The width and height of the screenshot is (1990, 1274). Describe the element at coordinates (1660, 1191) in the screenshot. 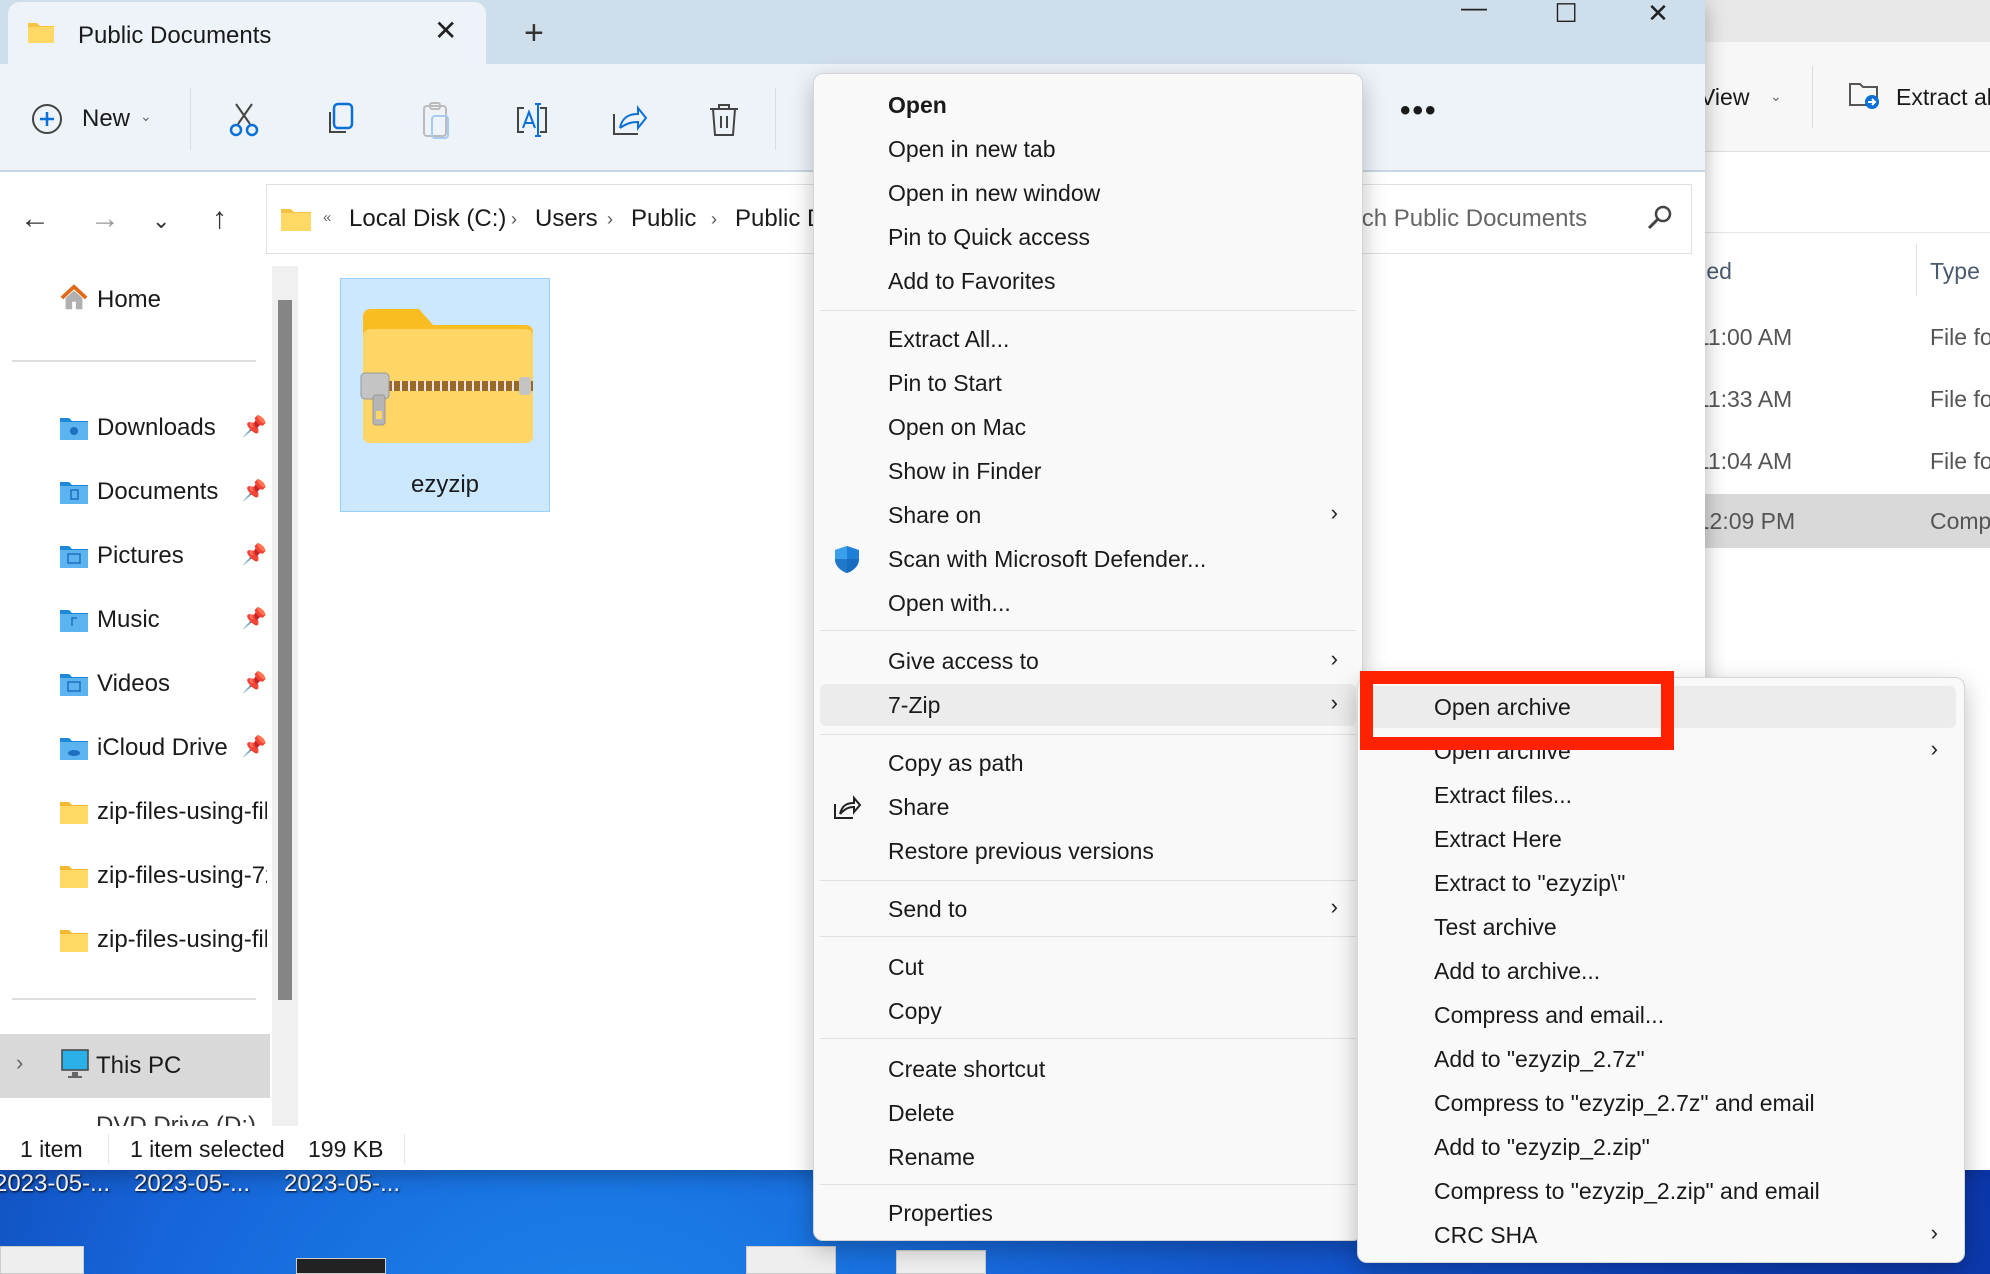

I see `submenu-item-compress-zip-email: Compress to "ezyzip_2.zip" and email` at that location.